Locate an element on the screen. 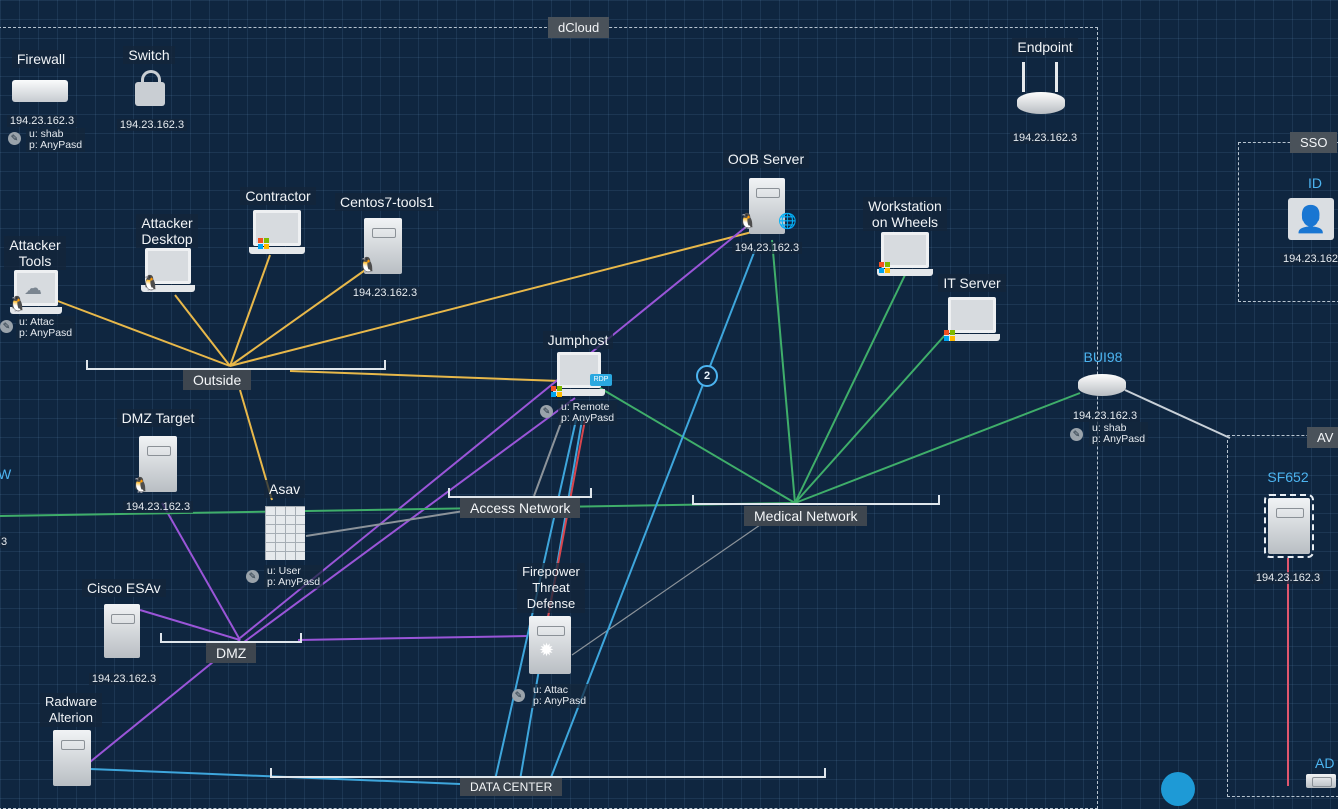  network-access: Access Network is located at coordinates (520, 508).